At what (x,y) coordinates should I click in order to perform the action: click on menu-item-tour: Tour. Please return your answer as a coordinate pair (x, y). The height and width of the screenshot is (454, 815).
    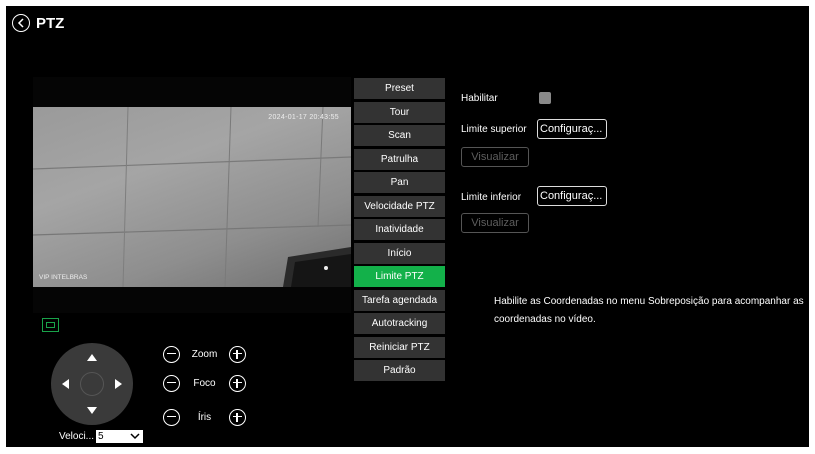
    Looking at the image, I should click on (399, 112).